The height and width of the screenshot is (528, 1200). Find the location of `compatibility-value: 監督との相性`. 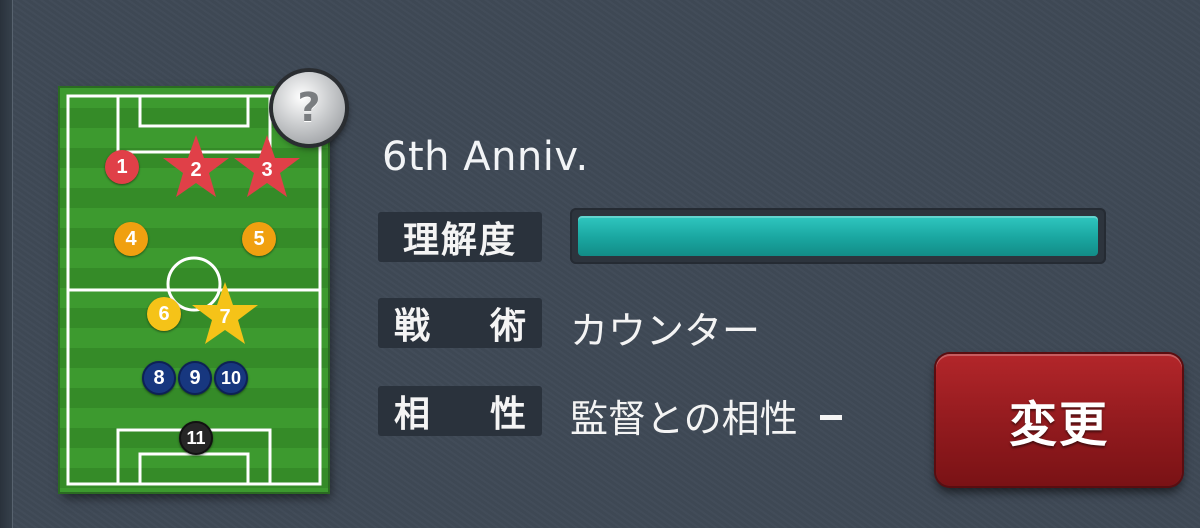

compatibility-value: 監督との相性 is located at coordinates (706, 415).